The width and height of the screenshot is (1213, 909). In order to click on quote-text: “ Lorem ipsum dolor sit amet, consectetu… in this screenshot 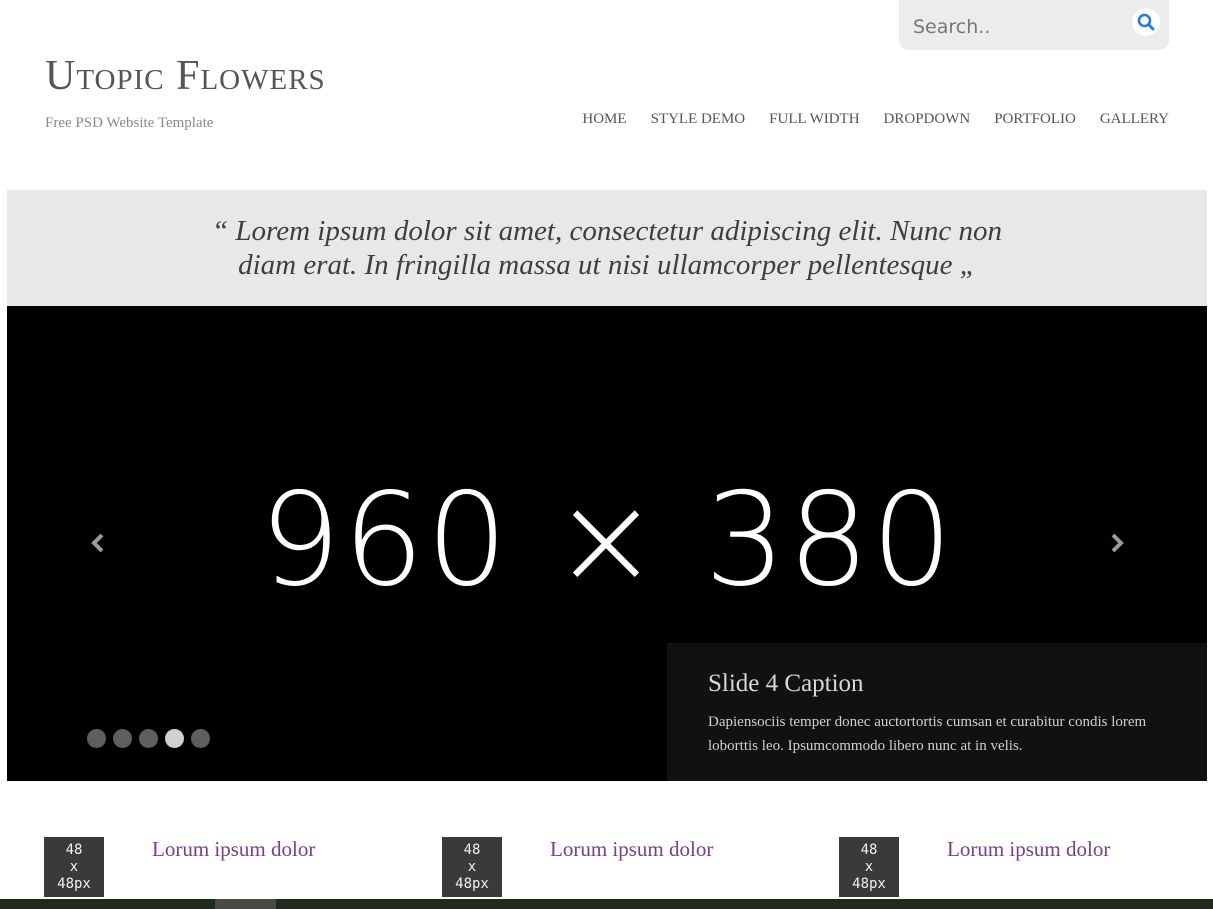, I will do `click(607, 248)`.